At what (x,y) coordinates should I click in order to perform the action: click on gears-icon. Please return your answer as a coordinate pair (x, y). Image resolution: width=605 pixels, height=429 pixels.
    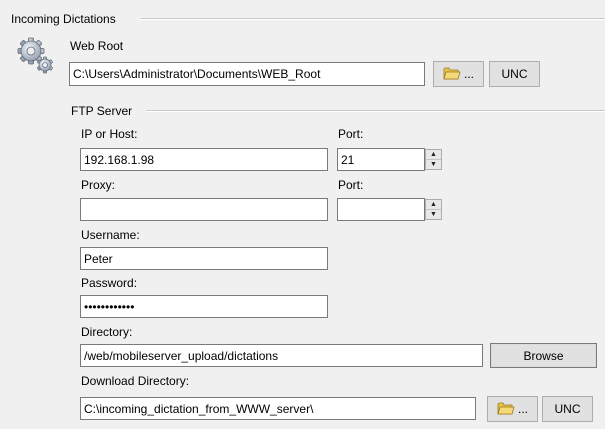
    Looking at the image, I should click on (35, 55).